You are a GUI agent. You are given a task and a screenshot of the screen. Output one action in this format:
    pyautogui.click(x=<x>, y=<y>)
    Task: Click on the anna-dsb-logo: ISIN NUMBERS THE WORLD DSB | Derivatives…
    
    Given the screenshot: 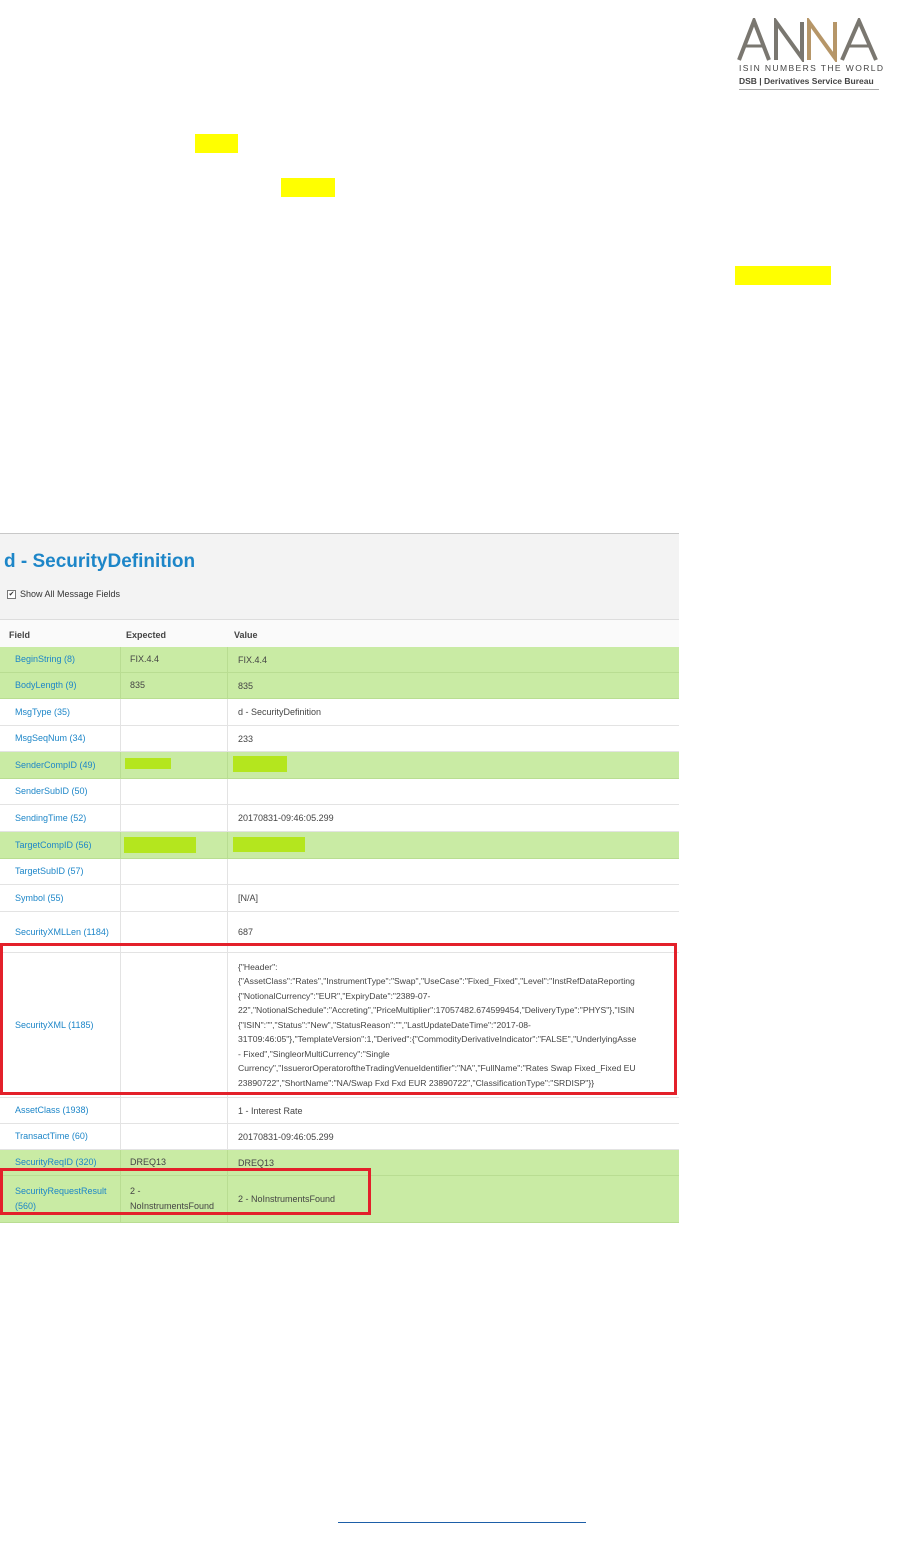 What is the action you would take?
    pyautogui.click(x=810, y=53)
    